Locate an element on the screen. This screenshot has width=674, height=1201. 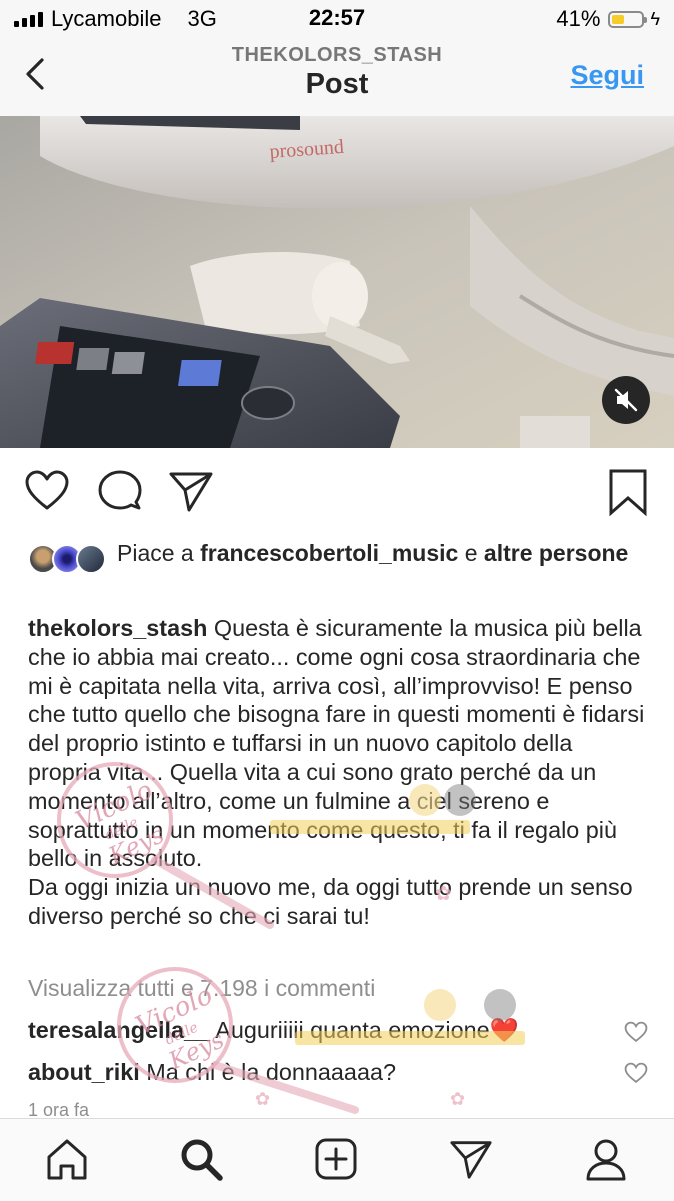
view-all-comments-link: Visualizza tutti e 7.198 i commenti is located at coordinates (201, 988).